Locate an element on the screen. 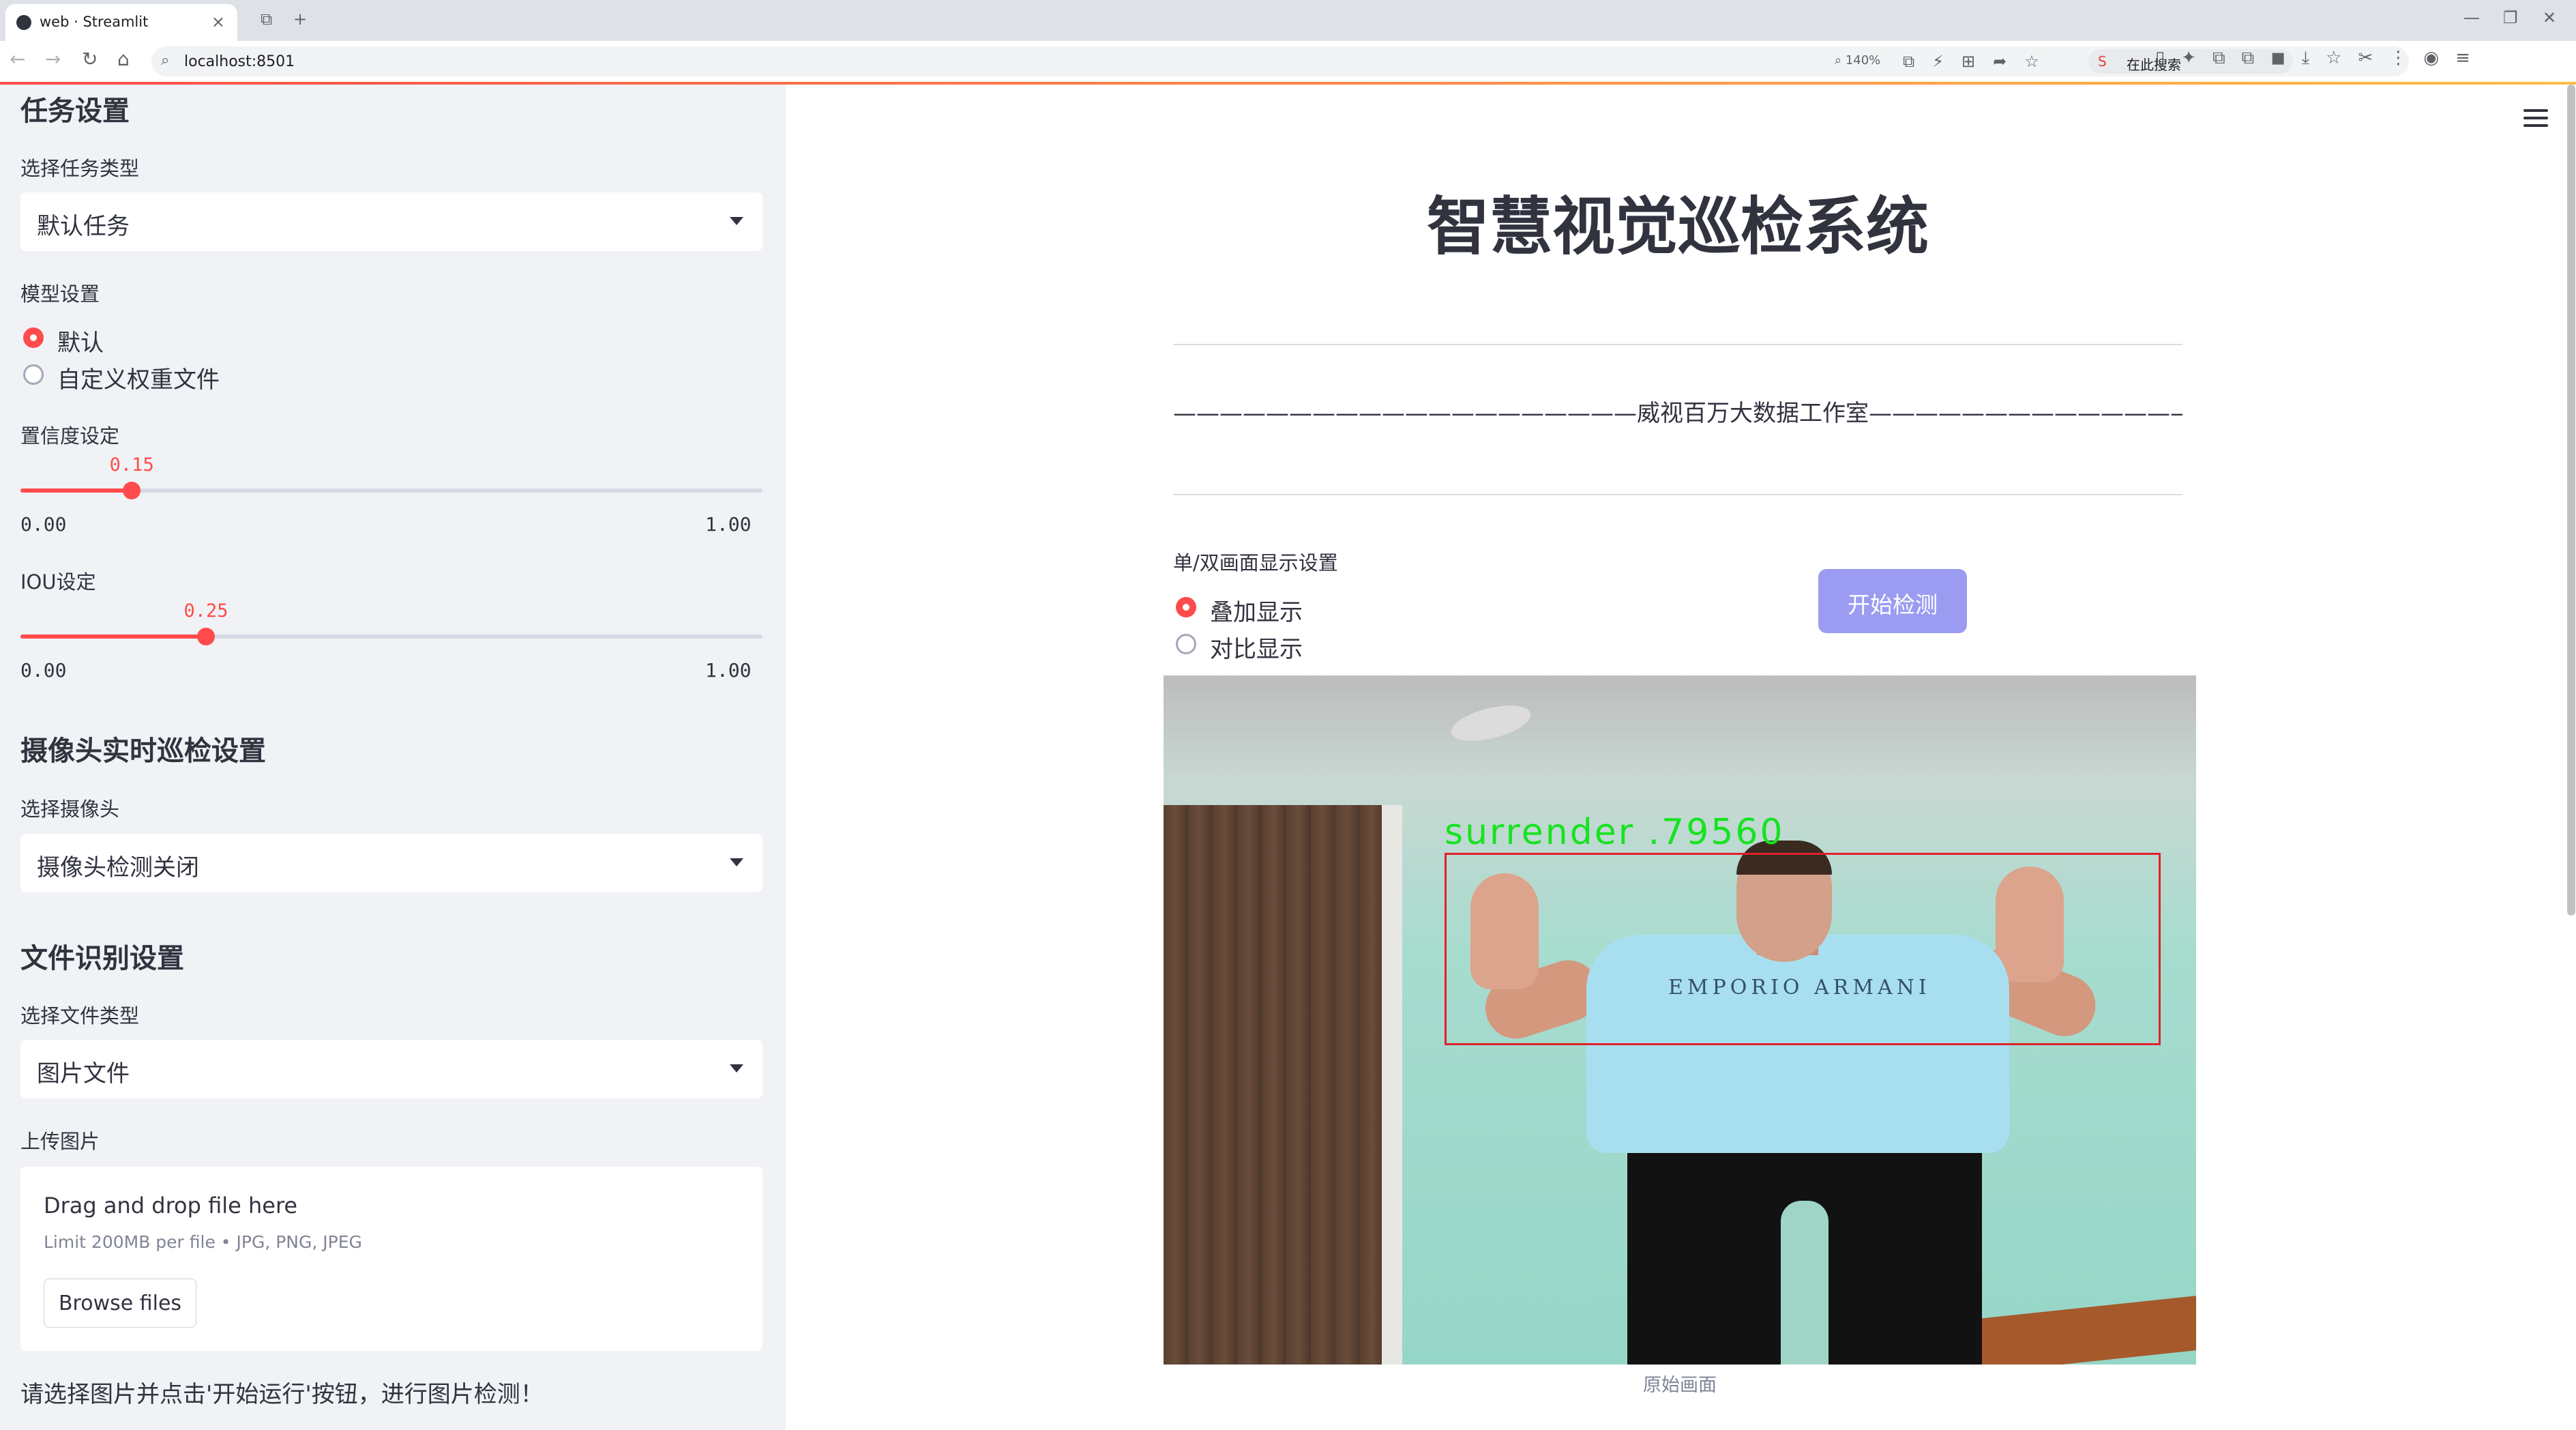  detection-label: surrender .79560 is located at coordinates (1615, 832).